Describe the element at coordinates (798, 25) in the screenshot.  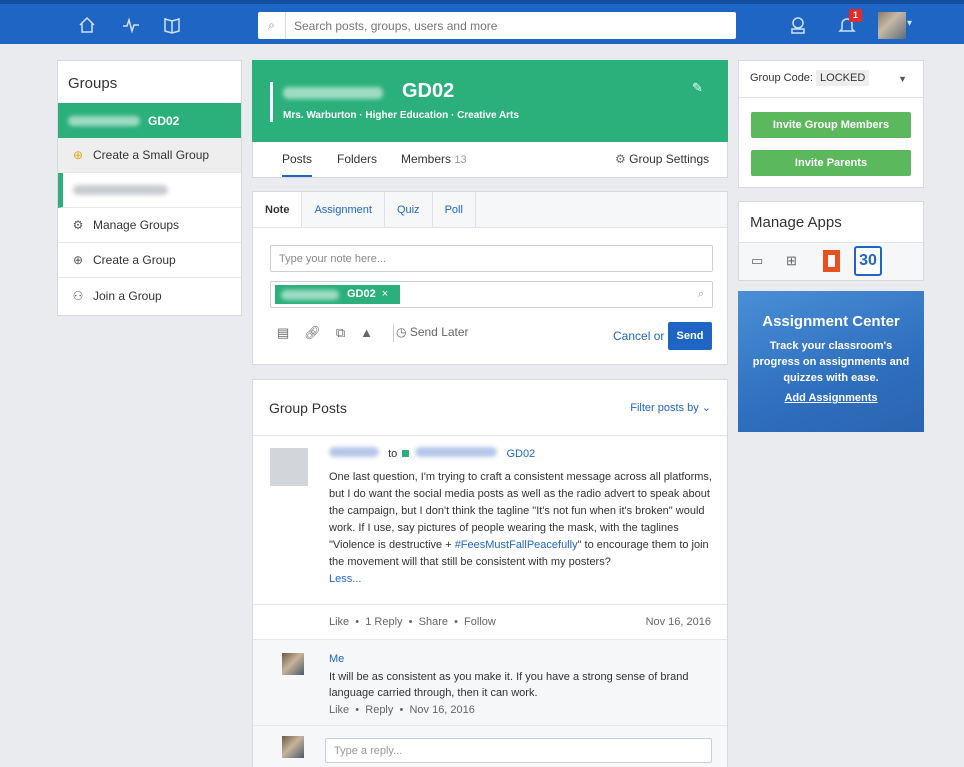
I see `backpack-icon` at that location.